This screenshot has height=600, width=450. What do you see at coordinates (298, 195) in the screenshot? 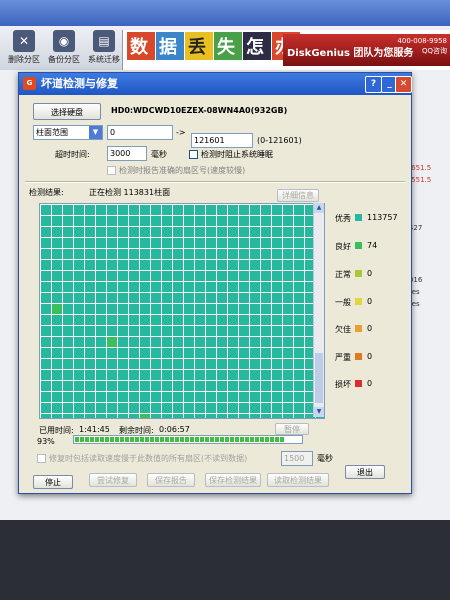
I see `detail-button: 详细信息` at bounding box center [298, 195].